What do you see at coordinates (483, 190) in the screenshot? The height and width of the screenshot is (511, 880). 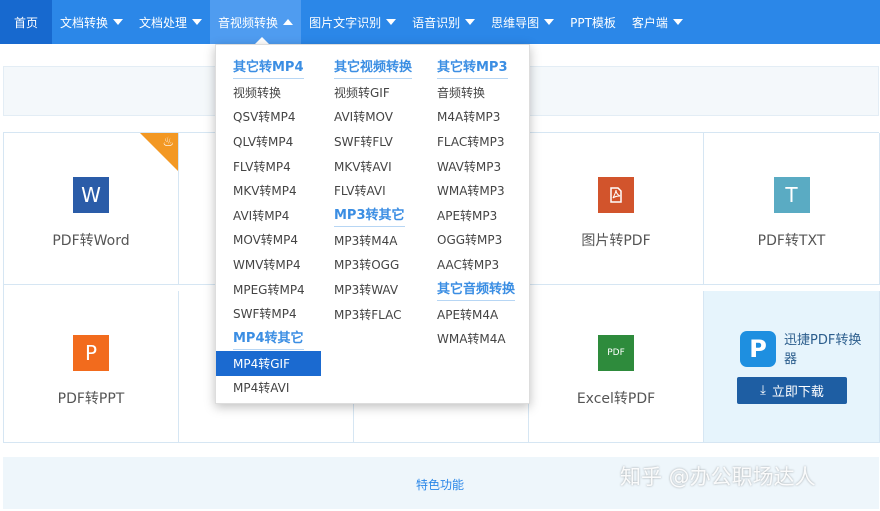 I see `dropdown-item: WMA转MP3` at bounding box center [483, 190].